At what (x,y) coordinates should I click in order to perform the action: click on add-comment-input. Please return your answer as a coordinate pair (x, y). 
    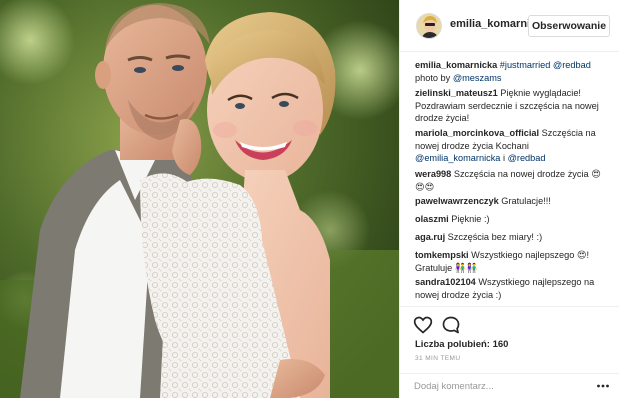
    Looking at the image, I should click on (499, 386).